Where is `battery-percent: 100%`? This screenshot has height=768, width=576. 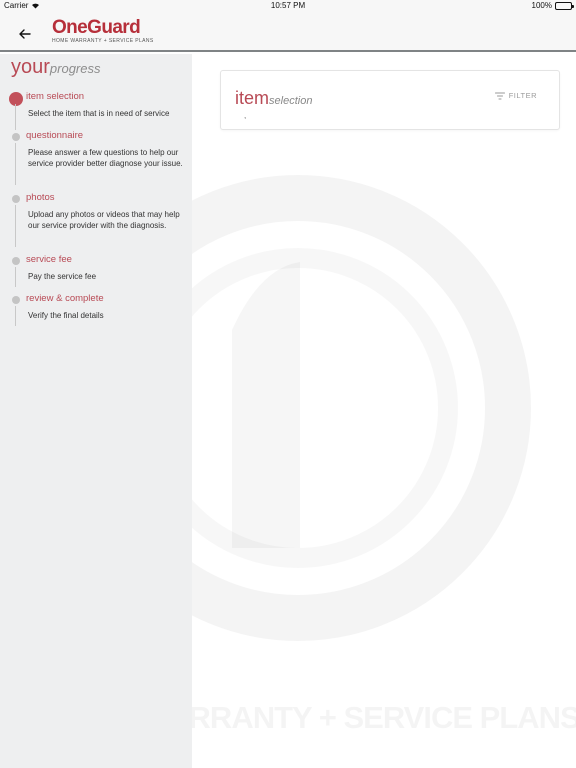 battery-percent: 100% is located at coordinates (541, 5).